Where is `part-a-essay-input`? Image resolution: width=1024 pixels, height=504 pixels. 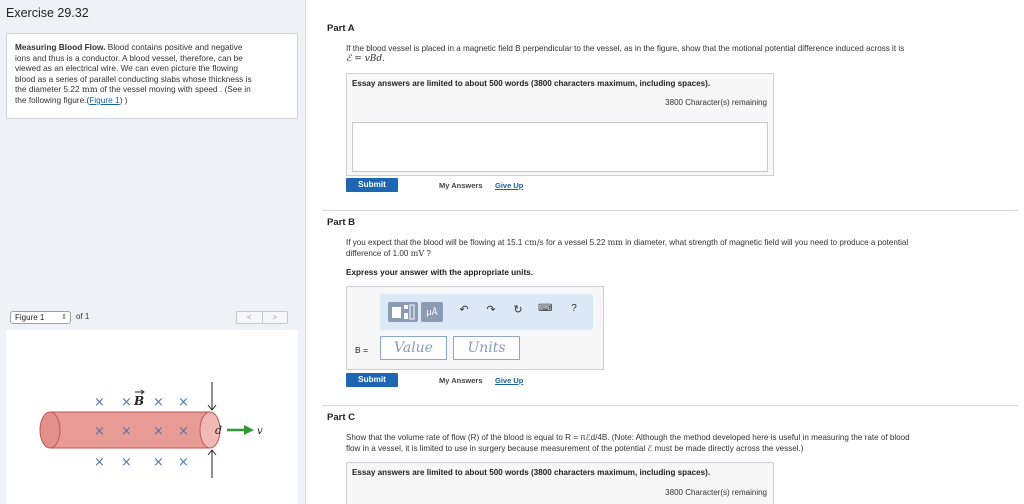
part-a-essay-input is located at coordinates (560, 147).